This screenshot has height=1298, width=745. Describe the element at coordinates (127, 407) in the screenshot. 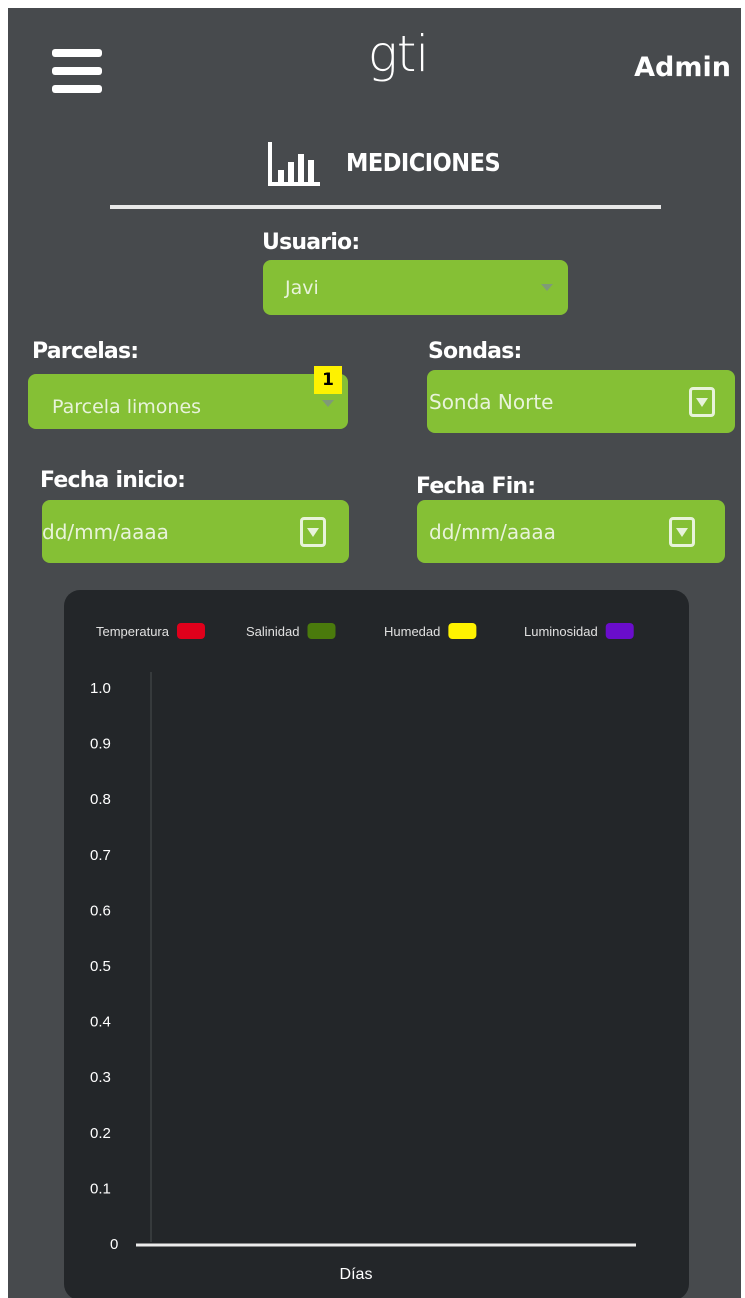

I see `parcelas-value: Parcela limones` at that location.